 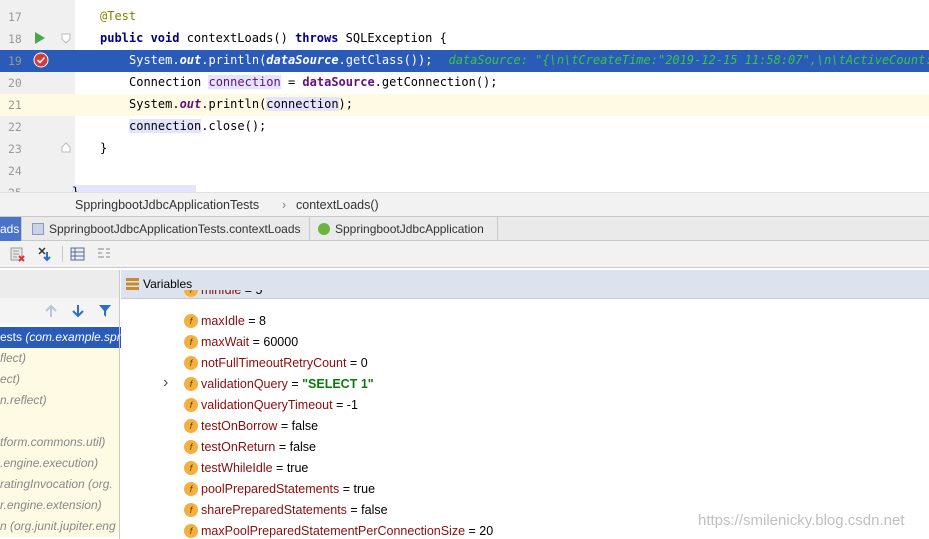 I want to click on variable-name: testWhileIdle, so click(x=237, y=468).